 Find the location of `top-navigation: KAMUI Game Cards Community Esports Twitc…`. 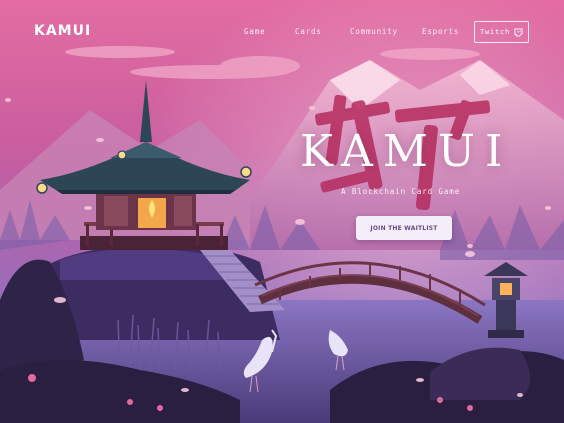

top-navigation: KAMUI Game Cards Community Esports Twitc… is located at coordinates (282, 31).